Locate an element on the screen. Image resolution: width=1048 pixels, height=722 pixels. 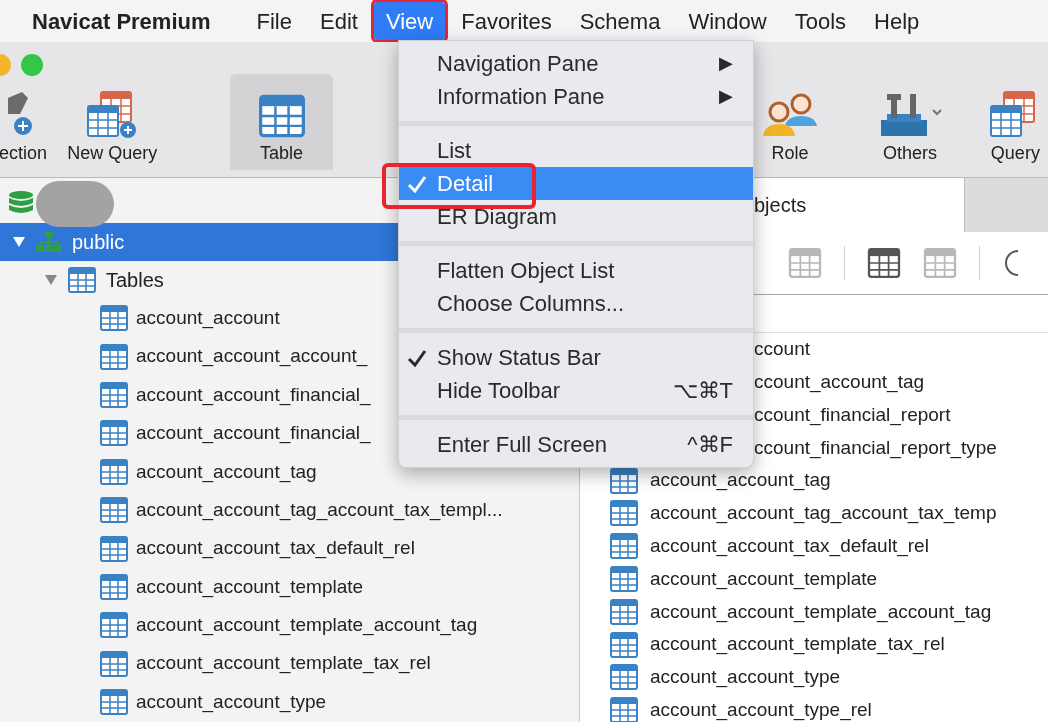
menu-item: Show Status Bar is located at coordinates (576, 357).